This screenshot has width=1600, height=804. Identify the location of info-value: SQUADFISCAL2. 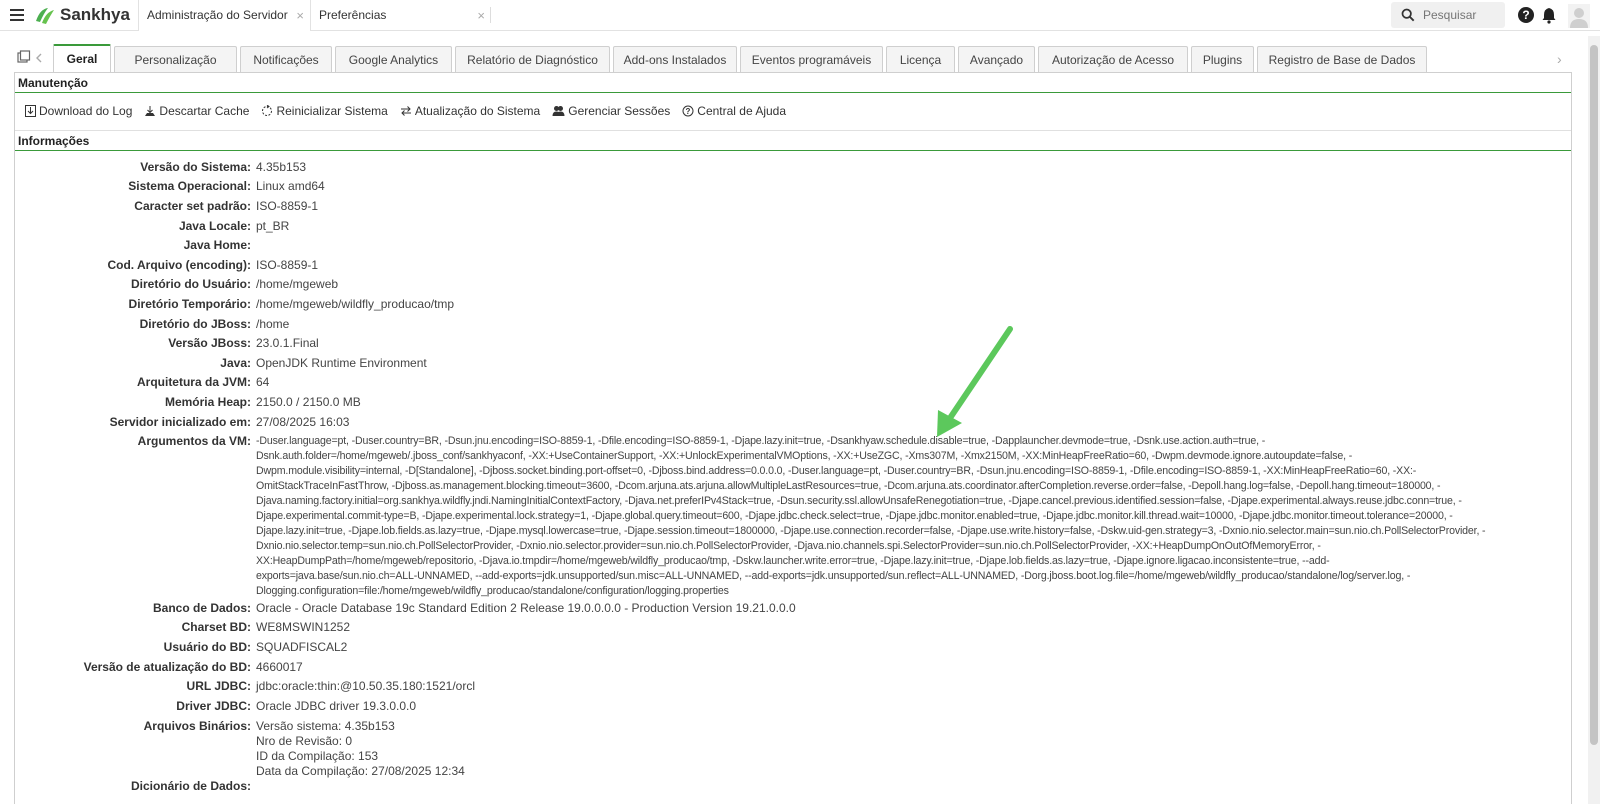
(302, 647).